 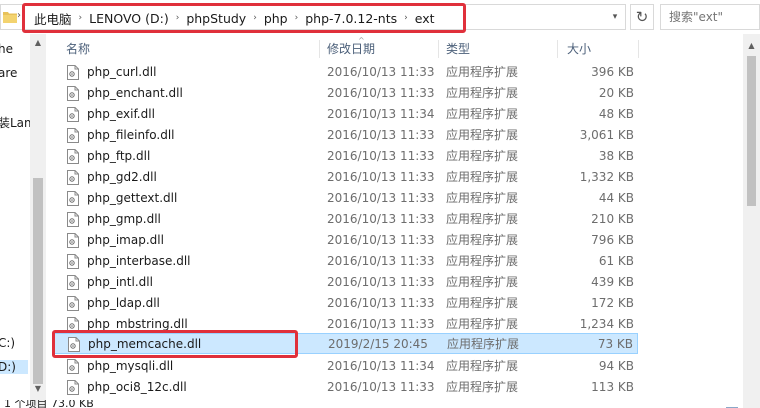 I want to click on column-header-name: 名称, so click(x=78, y=49).